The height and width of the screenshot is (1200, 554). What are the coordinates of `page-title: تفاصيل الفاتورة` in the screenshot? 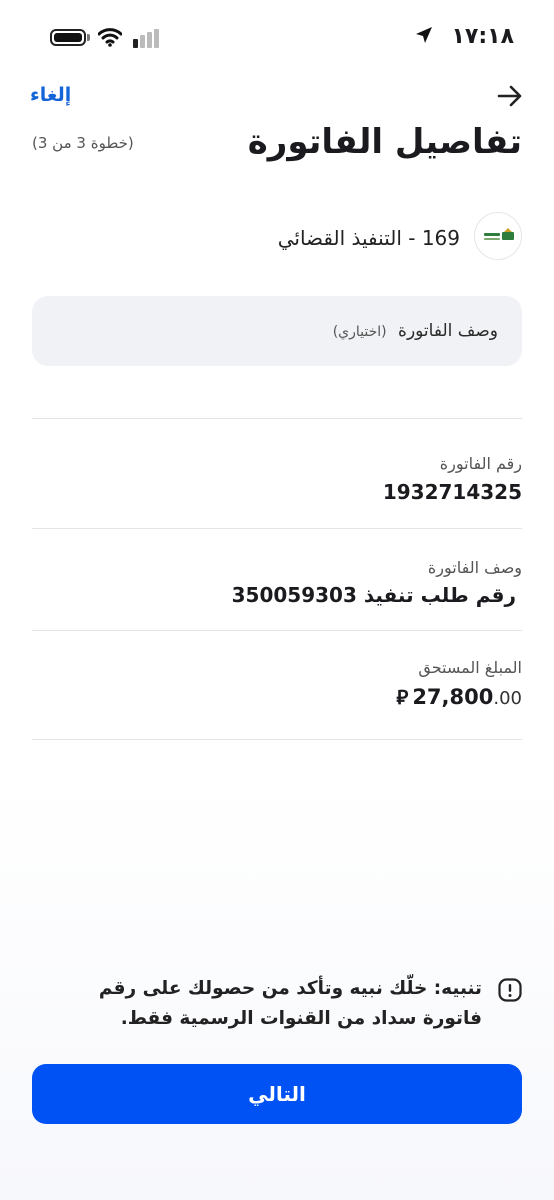 It's located at (384, 142).